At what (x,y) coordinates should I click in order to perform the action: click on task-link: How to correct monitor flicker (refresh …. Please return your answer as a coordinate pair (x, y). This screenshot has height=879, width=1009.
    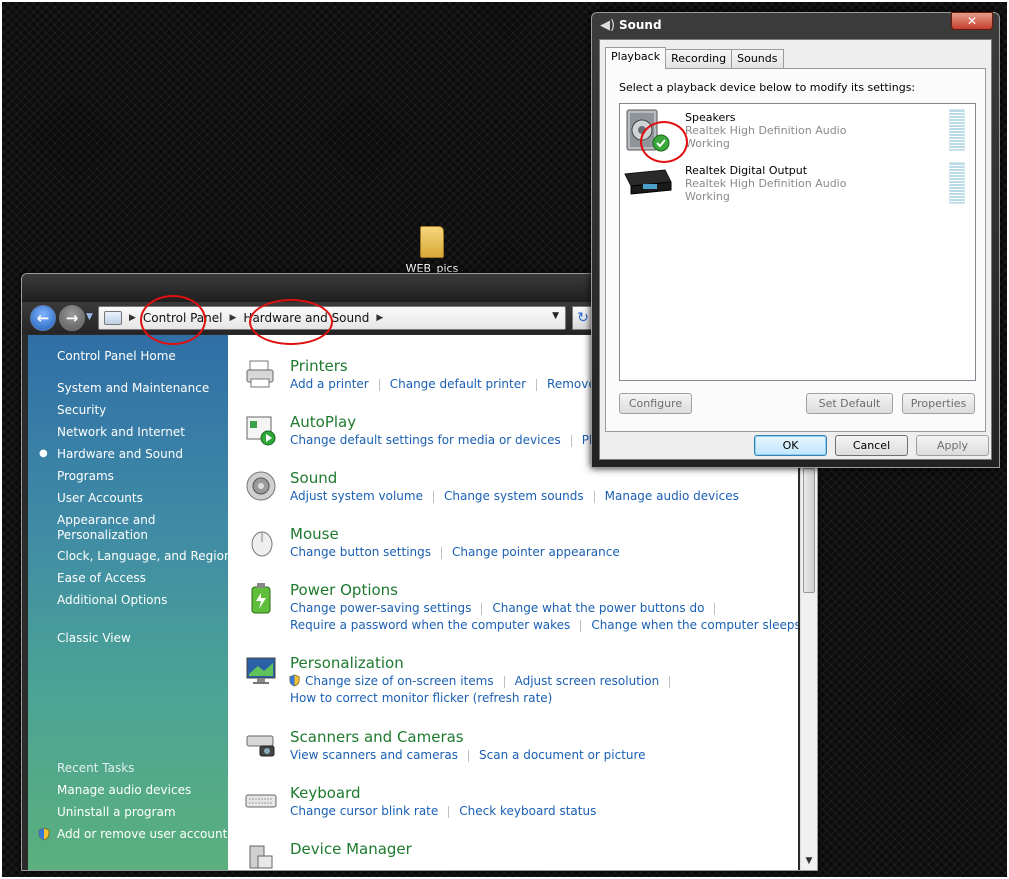
    Looking at the image, I should click on (421, 698).